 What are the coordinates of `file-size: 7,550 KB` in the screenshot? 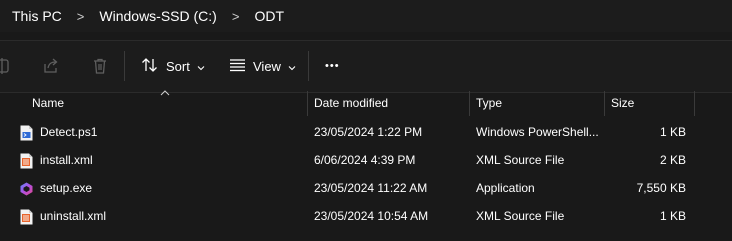 It's located at (661, 188).